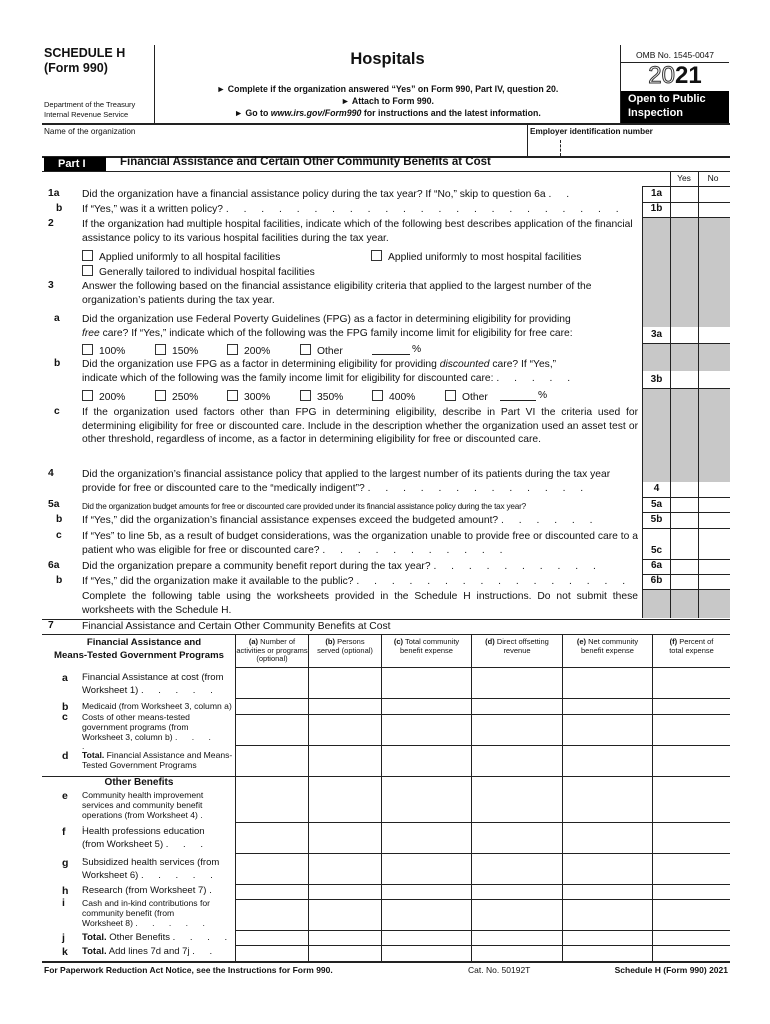 This screenshot has width=770, height=1024. Describe the element at coordinates (517, 938) in the screenshot. I see `table-cell-7j-col-d` at that location.